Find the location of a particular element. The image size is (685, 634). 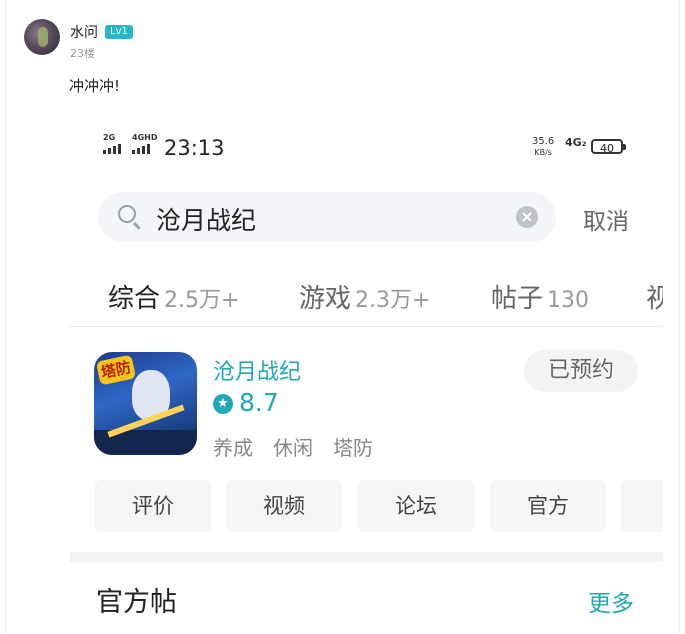

section-title: 官方帖 is located at coordinates (136, 602).